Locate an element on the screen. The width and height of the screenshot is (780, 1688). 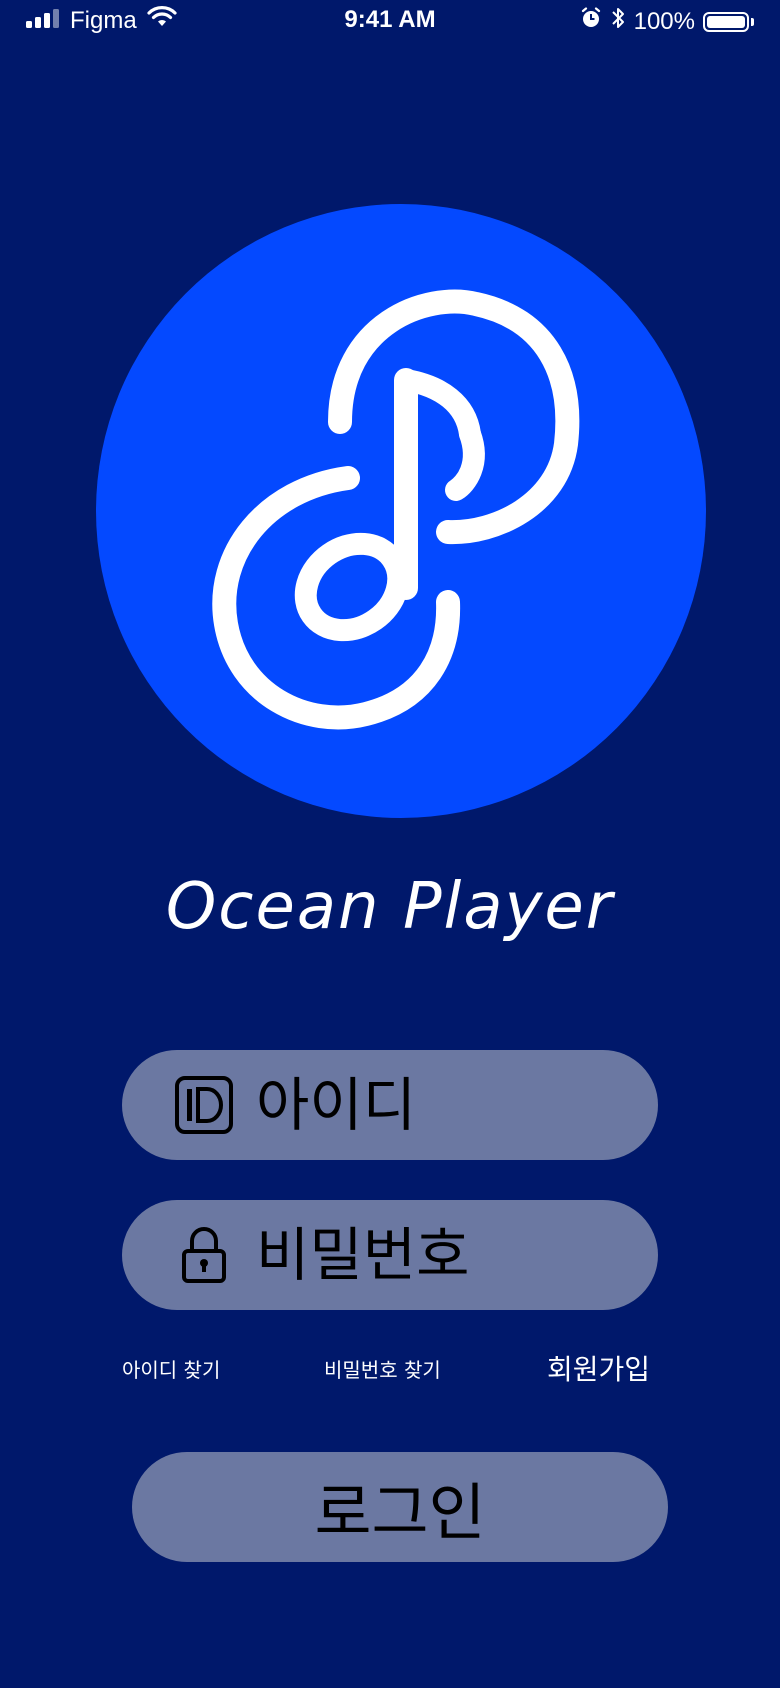
bluetooth-icon is located at coordinates (618, 21).